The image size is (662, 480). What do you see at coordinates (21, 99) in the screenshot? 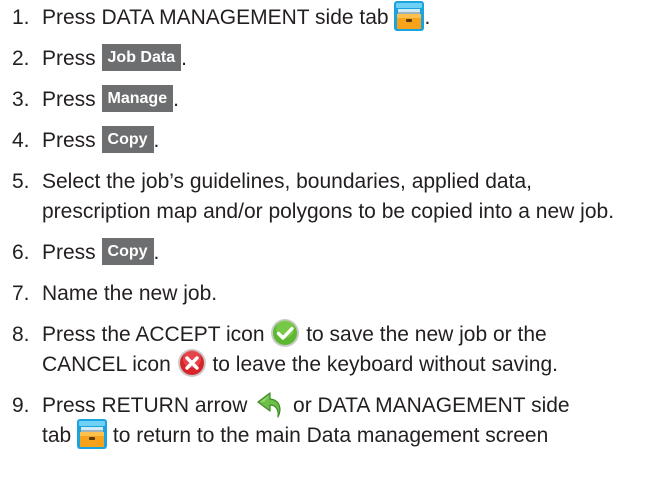
I see `step-number: 3.` at bounding box center [21, 99].